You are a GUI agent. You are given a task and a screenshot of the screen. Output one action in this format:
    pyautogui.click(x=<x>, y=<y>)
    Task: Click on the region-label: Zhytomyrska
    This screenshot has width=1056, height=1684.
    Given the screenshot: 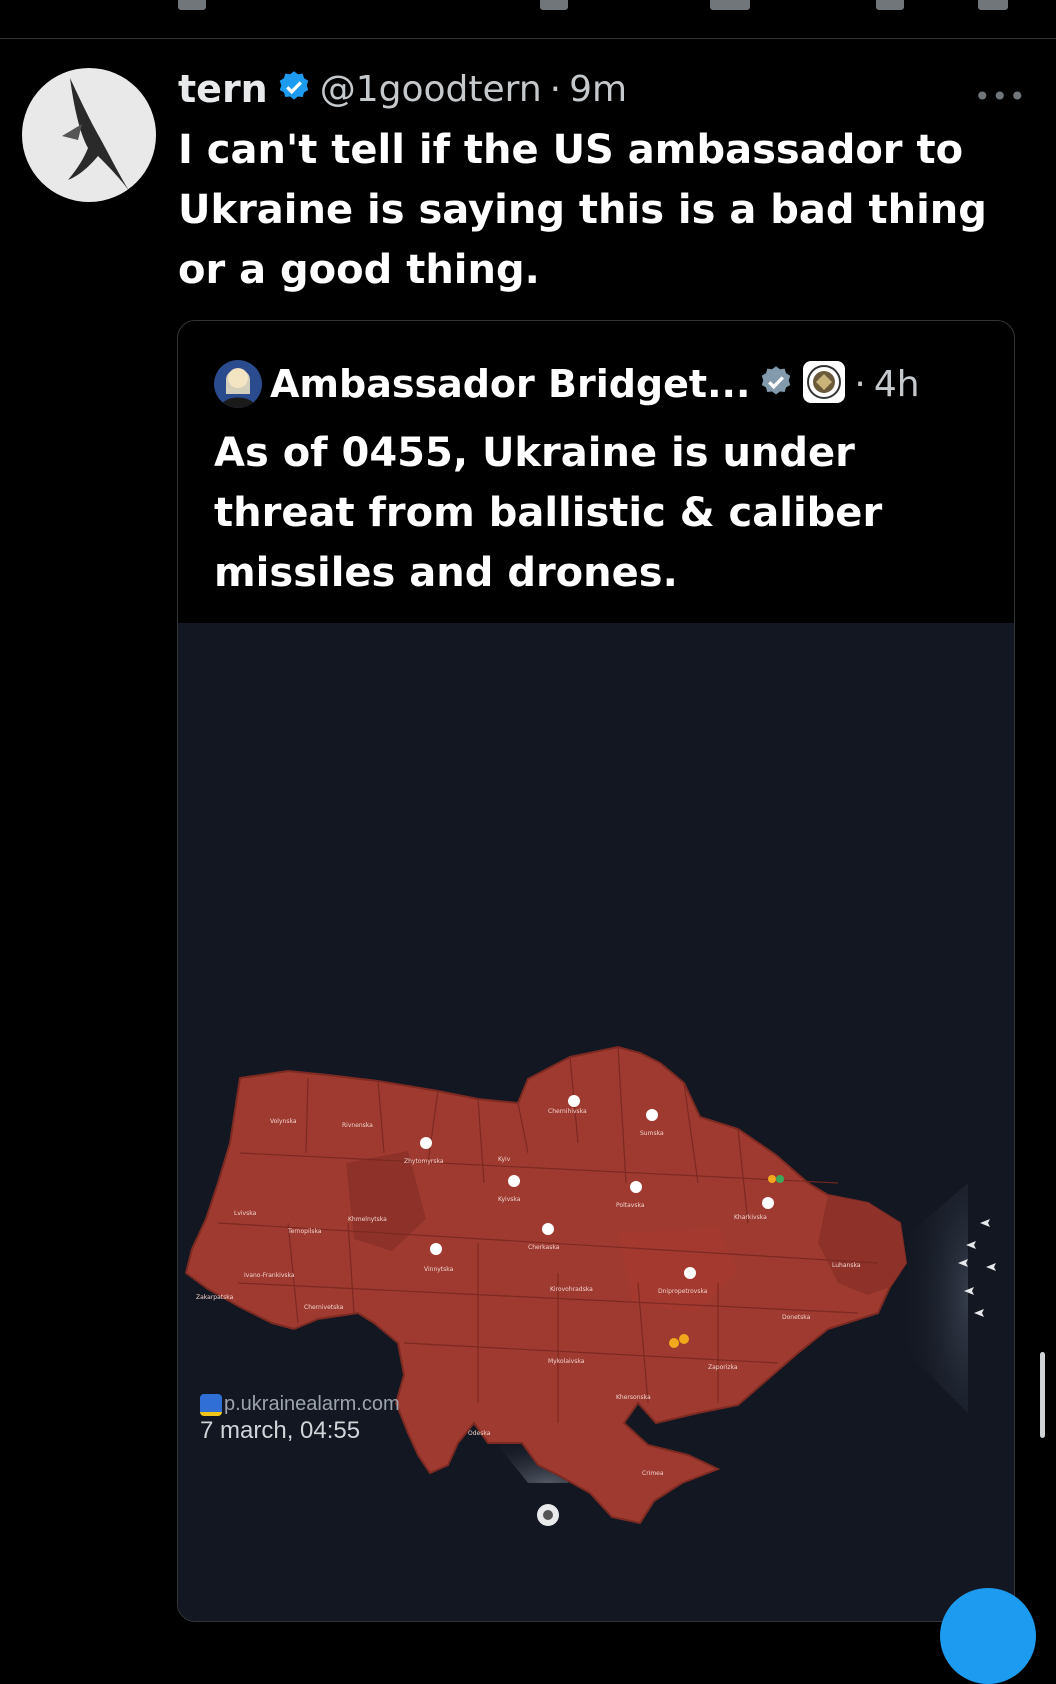 What is the action you would take?
    pyautogui.click(x=424, y=1161)
    